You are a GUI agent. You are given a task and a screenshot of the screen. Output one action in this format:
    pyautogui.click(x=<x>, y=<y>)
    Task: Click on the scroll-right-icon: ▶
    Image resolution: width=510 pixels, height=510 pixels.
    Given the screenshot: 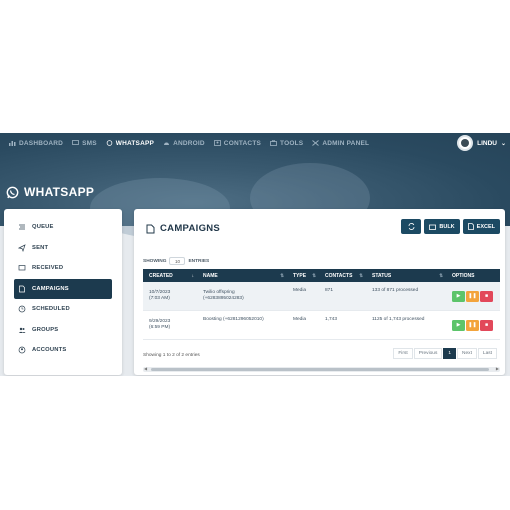 What is the action you would take?
    pyautogui.click(x=497, y=368)
    